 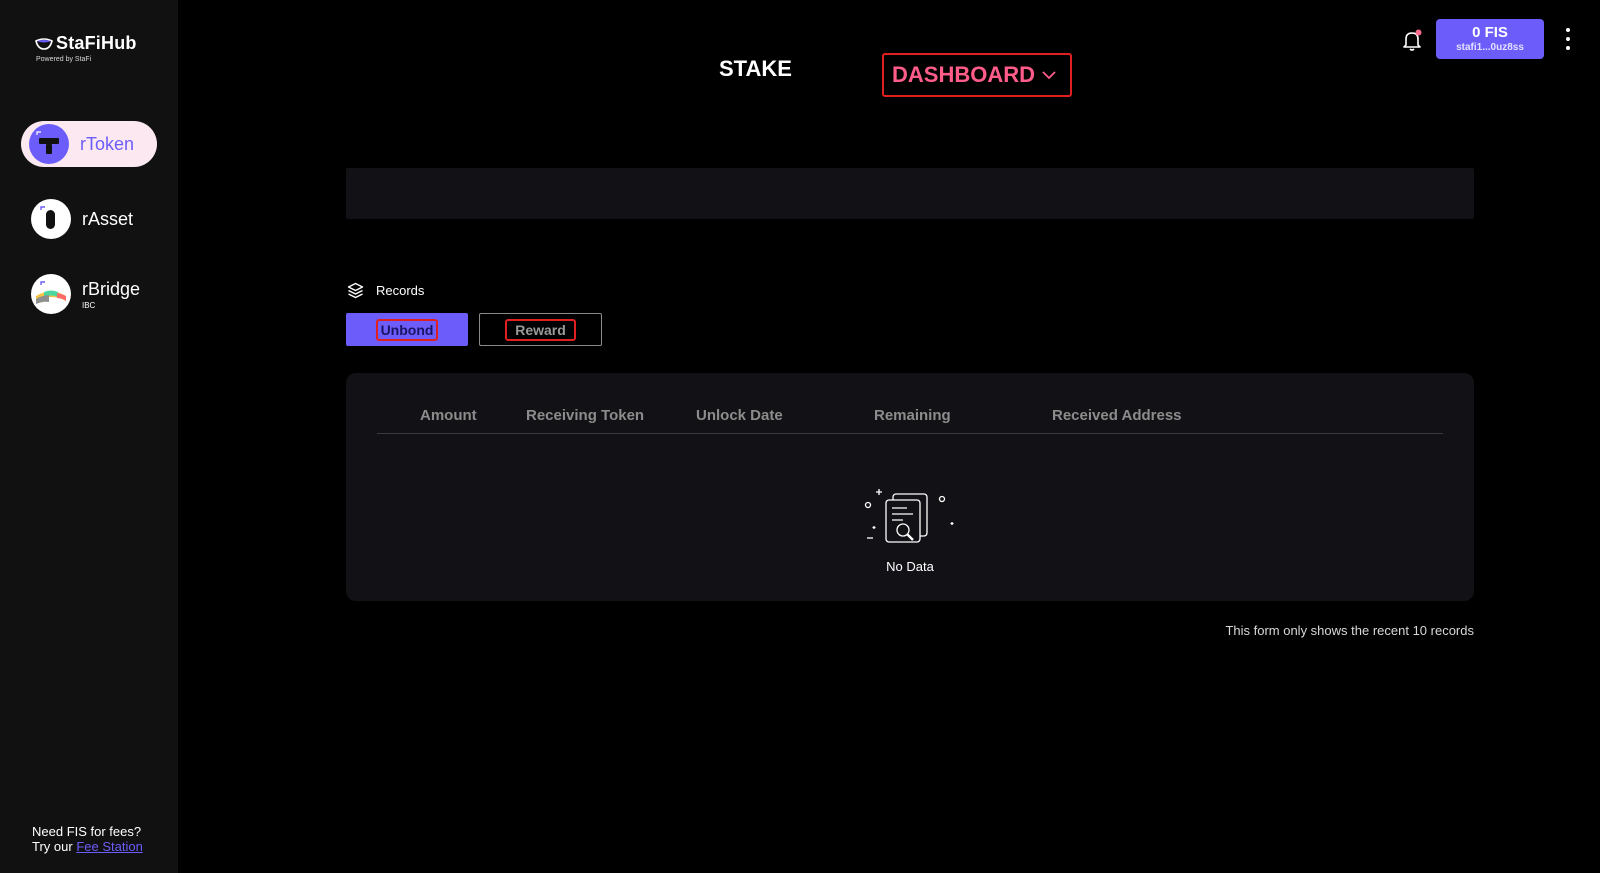 I want to click on sidebar-item-rasset: rAsset, so click(x=89, y=219).